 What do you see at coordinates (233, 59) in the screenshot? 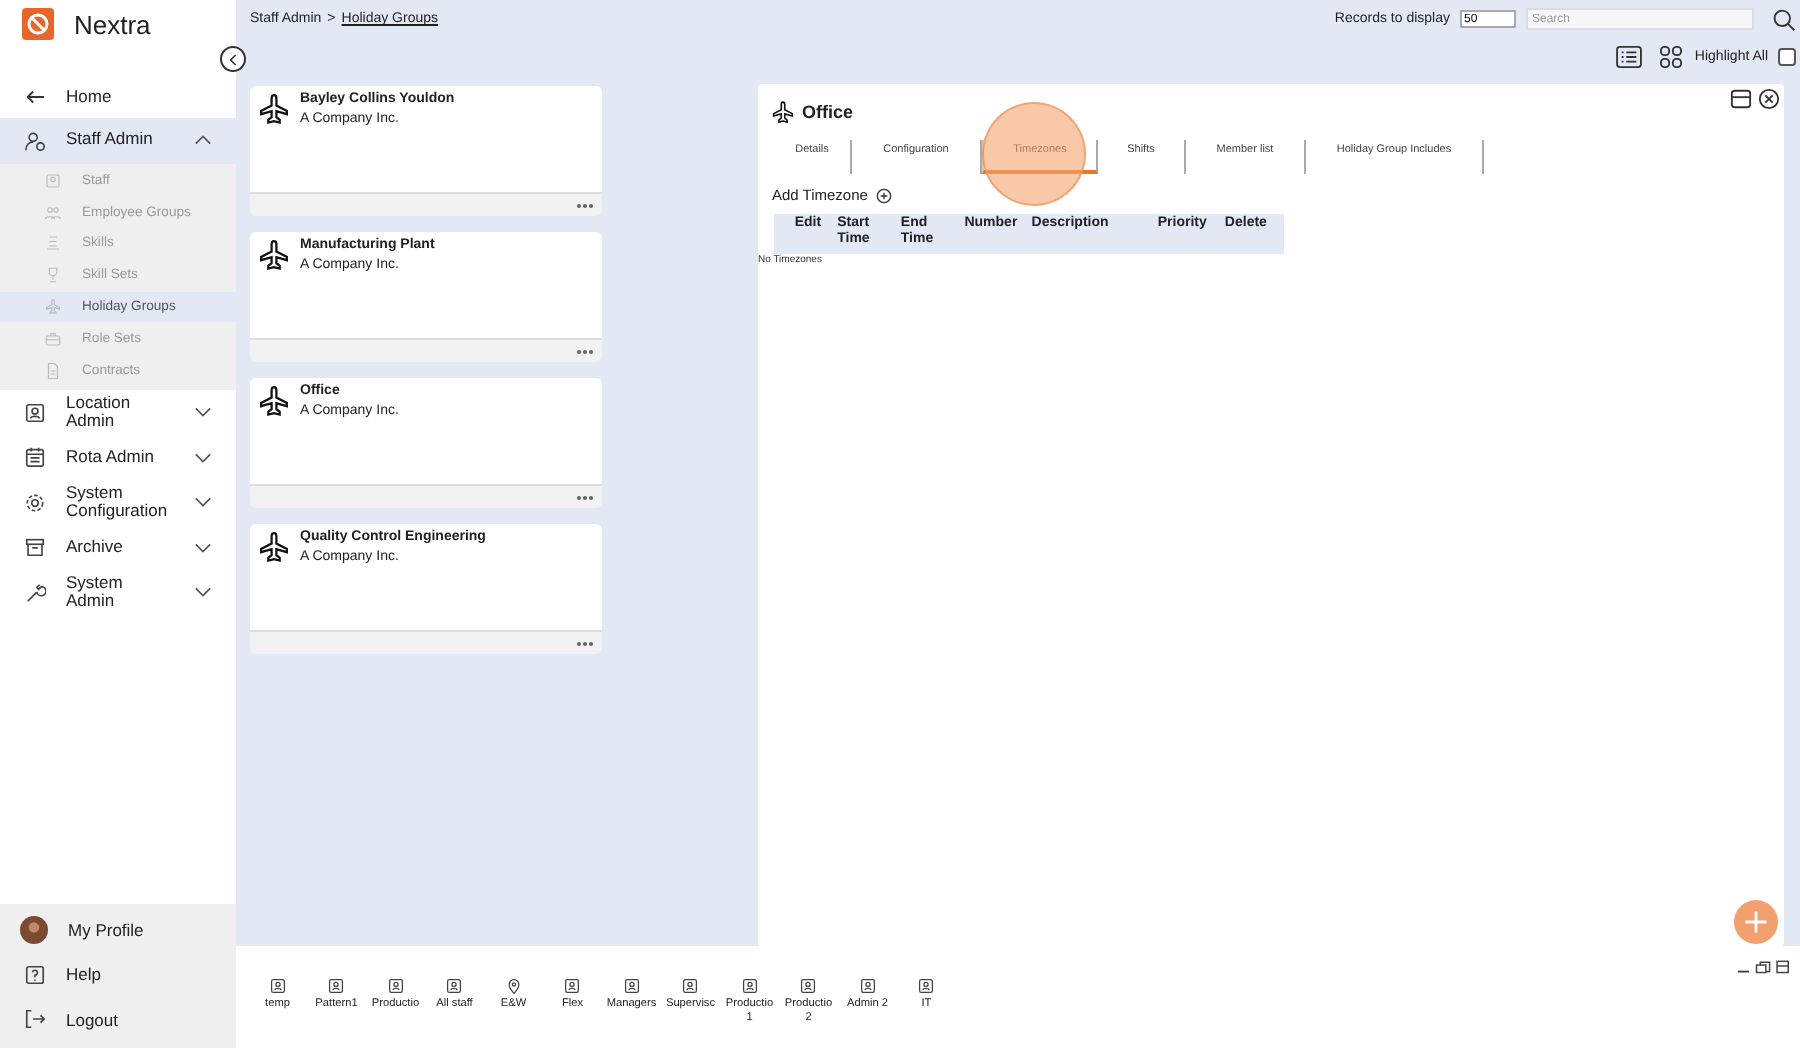
I see `collapse-button` at bounding box center [233, 59].